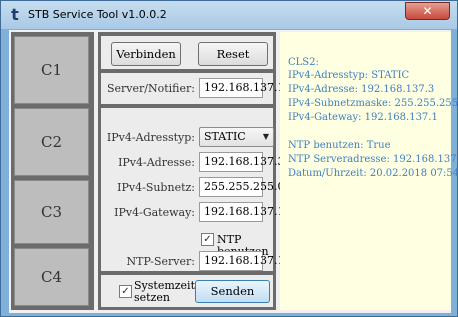  I want to click on gateway-label: IPv4-Gateway:, so click(154, 212).